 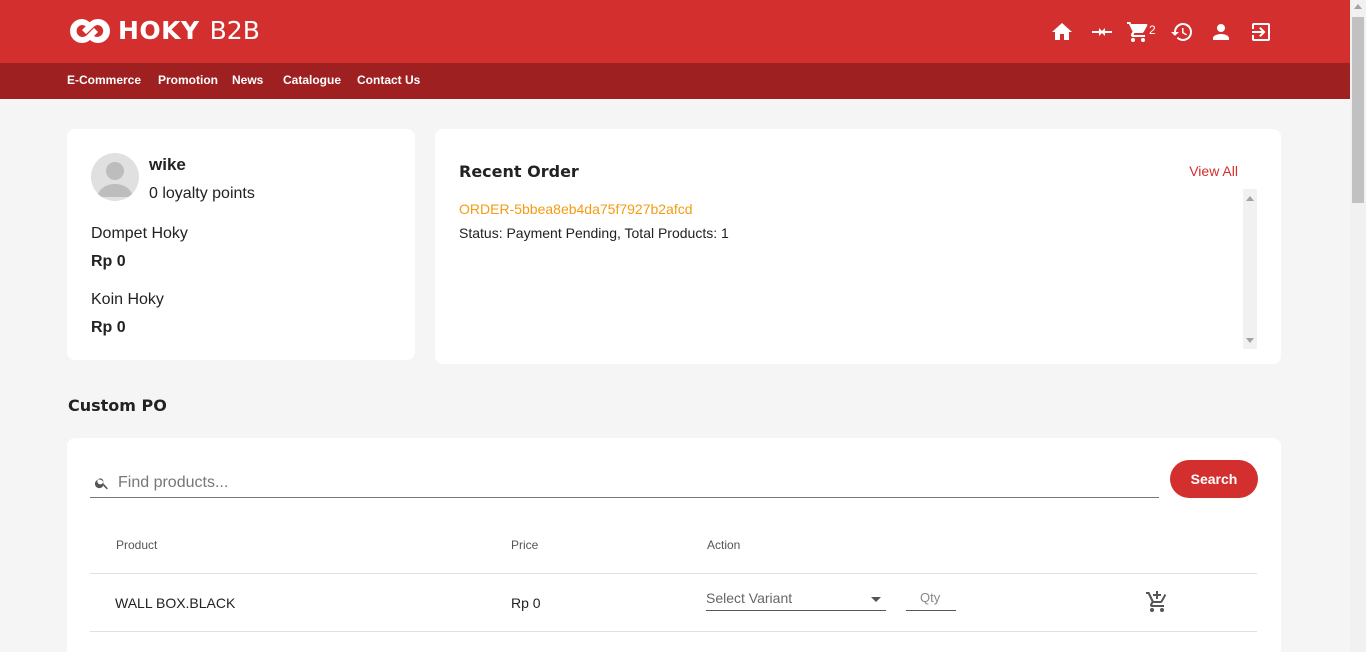 I want to click on user-name: wike, so click(x=167, y=164).